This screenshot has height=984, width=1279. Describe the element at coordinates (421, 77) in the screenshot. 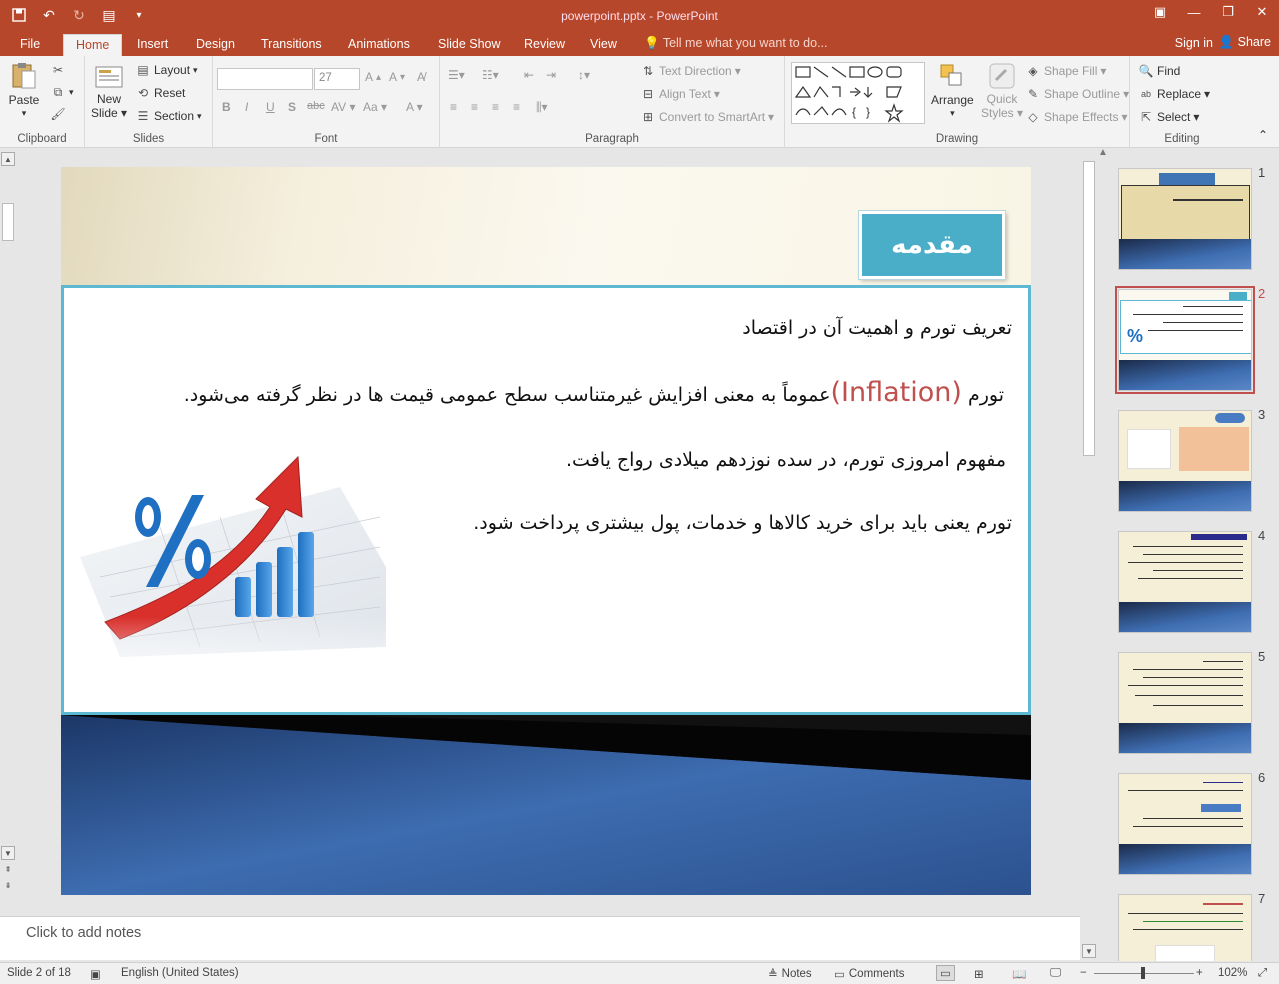

I see `clear-formatting-icon: A̸` at that location.